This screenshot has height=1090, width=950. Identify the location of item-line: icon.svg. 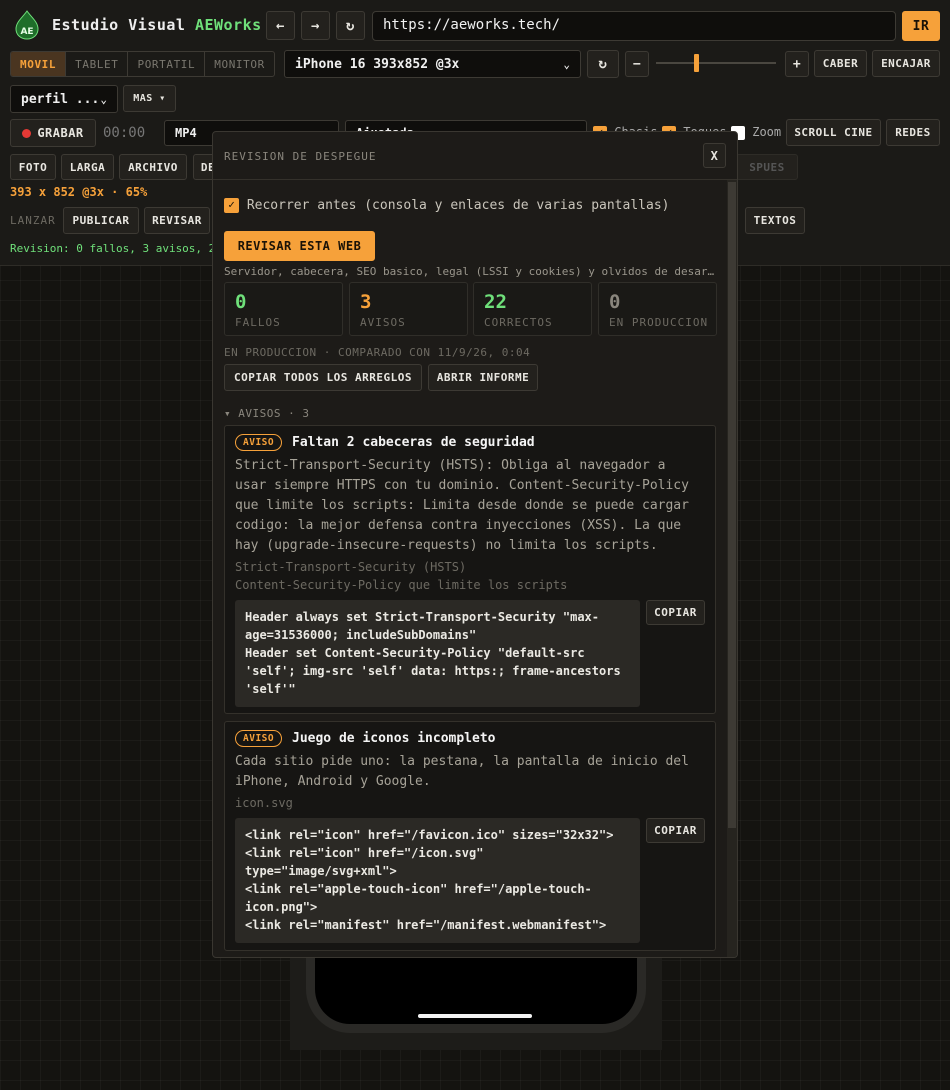
(264, 803).